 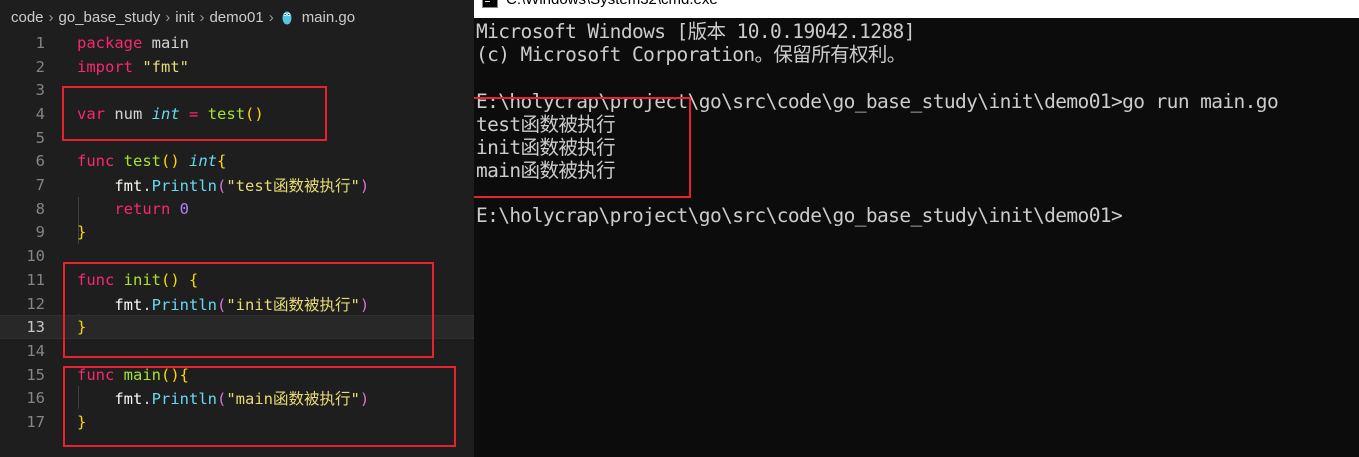 What do you see at coordinates (35, 374) in the screenshot?
I see `line-number: 15` at bounding box center [35, 374].